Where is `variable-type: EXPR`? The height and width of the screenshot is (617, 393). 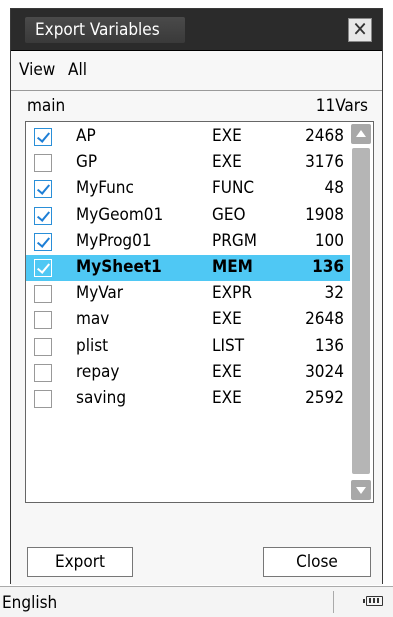 variable-type: EXPR is located at coordinates (232, 293).